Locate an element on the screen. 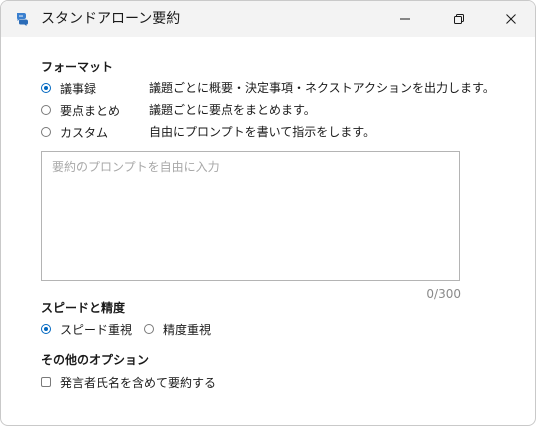 The image size is (536, 426). window-title: スタンドアローン要約 is located at coordinates (111, 19).